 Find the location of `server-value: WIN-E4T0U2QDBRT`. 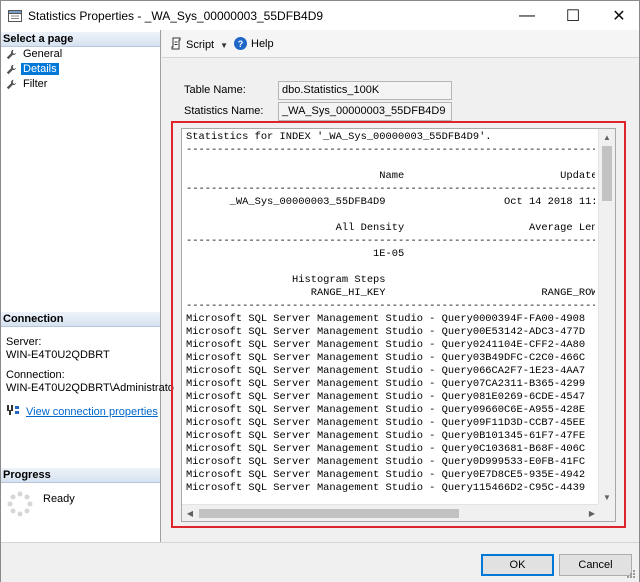

server-value: WIN-E4T0U2QDBRT is located at coordinates (58, 355).